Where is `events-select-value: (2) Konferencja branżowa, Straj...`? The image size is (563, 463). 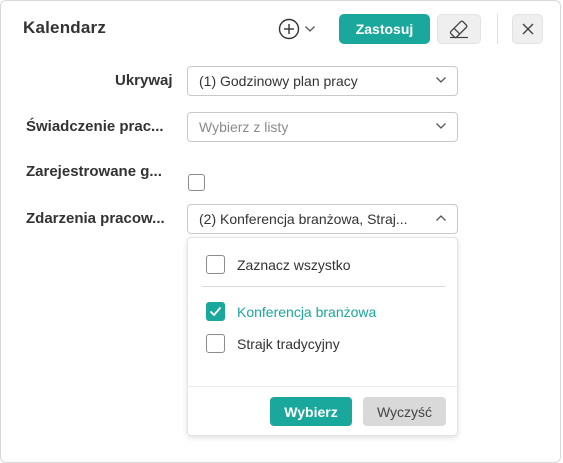 events-select-value: (2) Konferencja branżowa, Straj... is located at coordinates (303, 219).